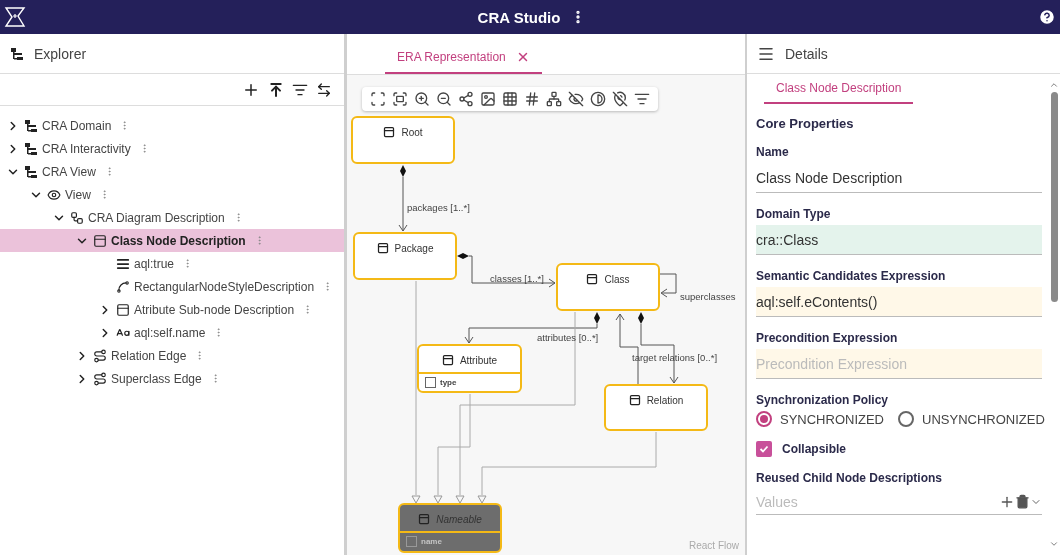 The width and height of the screenshot is (1060, 555). I want to click on field-label: Name, so click(773, 152).